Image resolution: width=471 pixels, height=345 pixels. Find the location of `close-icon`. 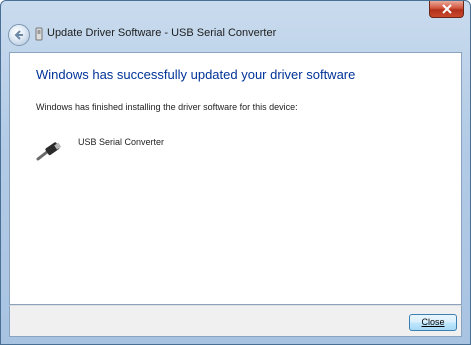

close-icon is located at coordinates (447, 9).